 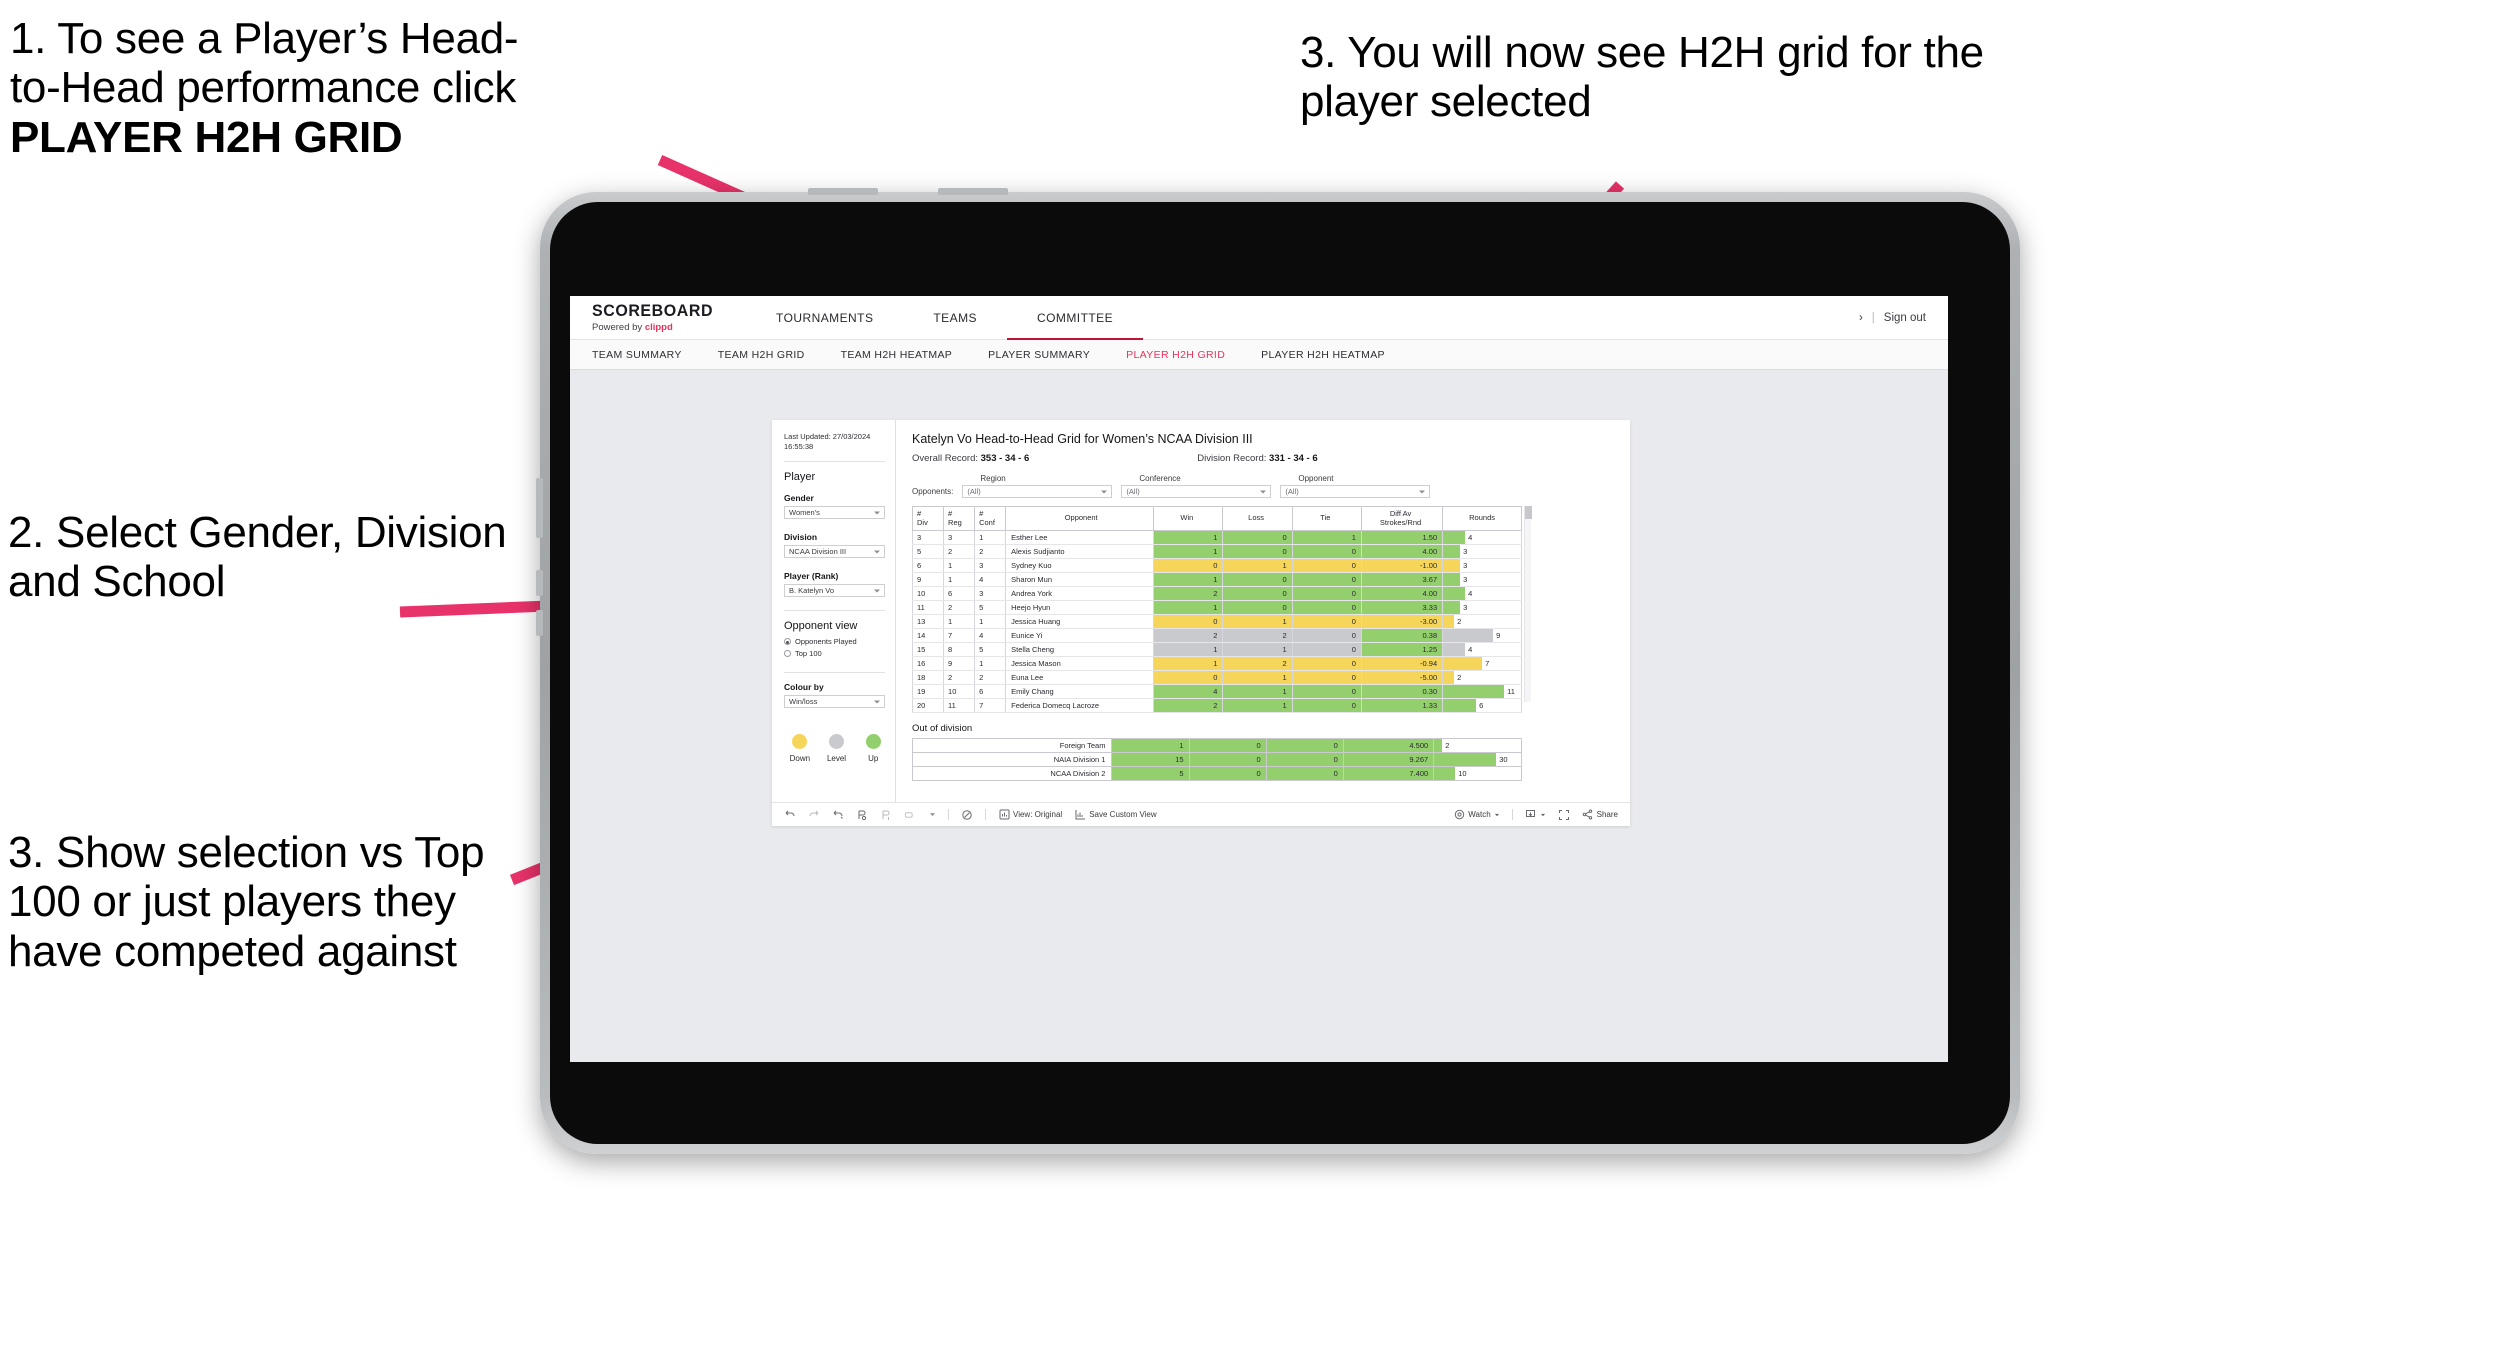 I want to click on nav-committee: COMMITTEE, so click(x=1075, y=318).